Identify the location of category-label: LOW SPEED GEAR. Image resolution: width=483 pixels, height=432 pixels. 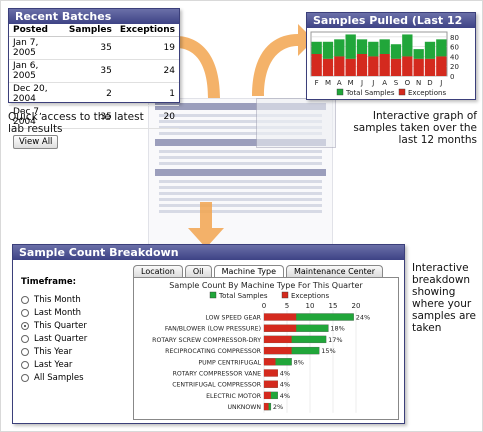
(233, 318).